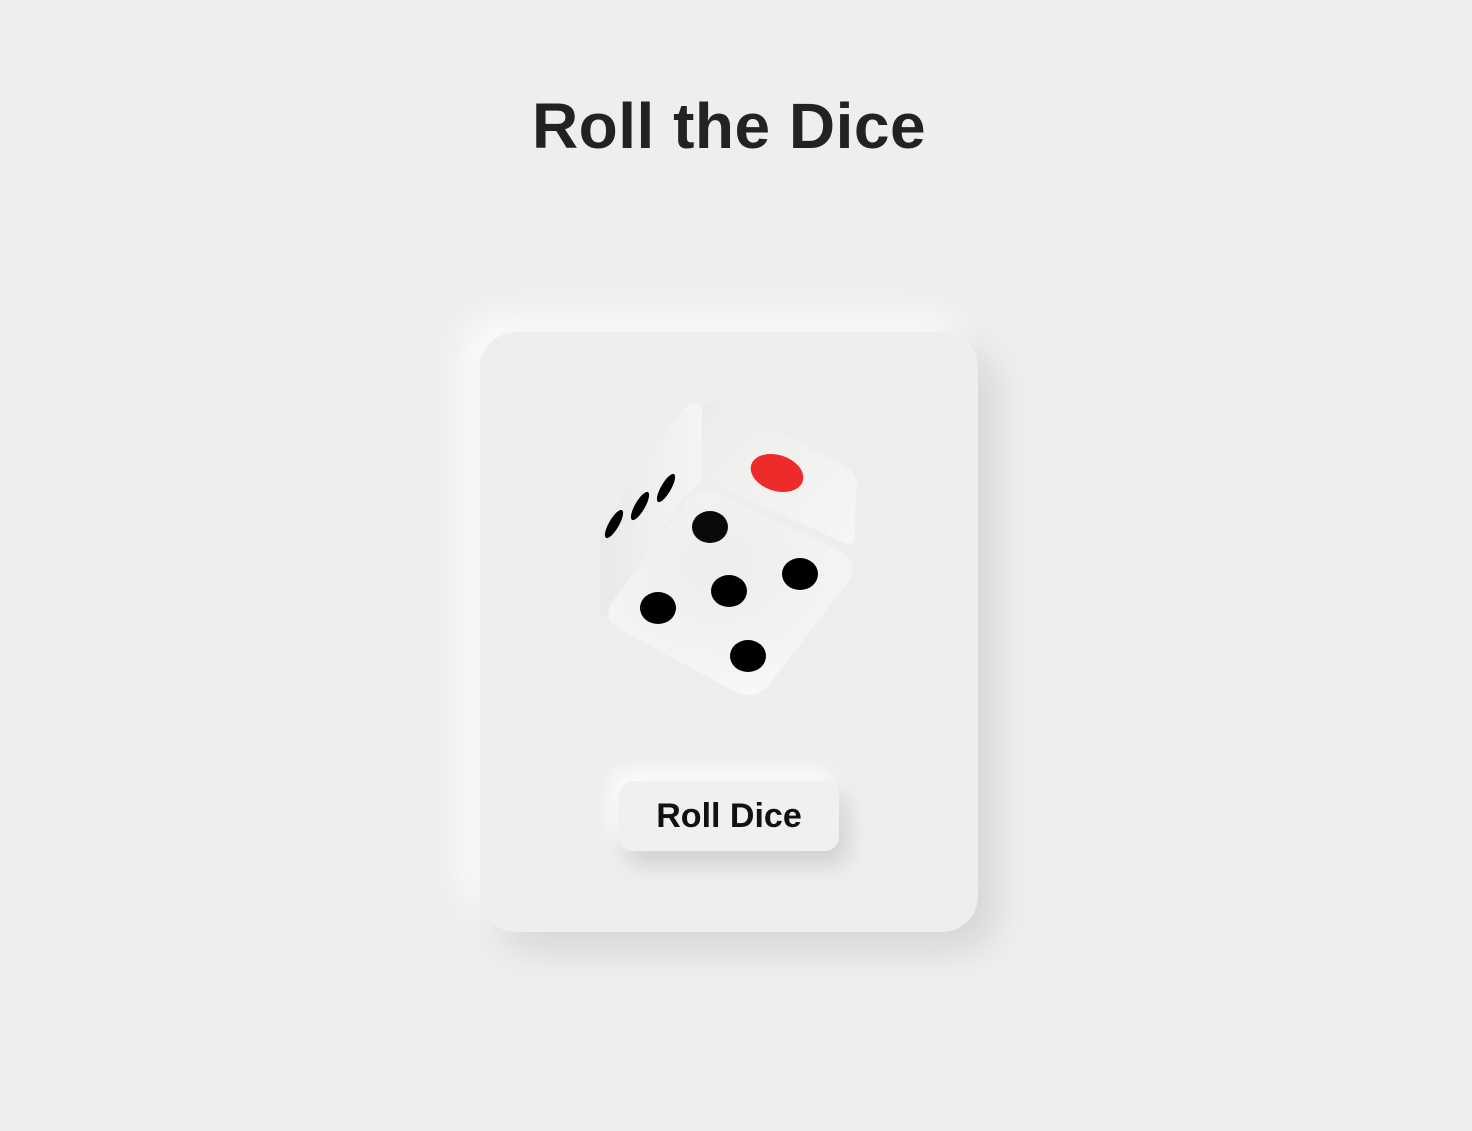 This screenshot has width=1472, height=1131. I want to click on page-title: Roll the Dice, so click(729, 126).